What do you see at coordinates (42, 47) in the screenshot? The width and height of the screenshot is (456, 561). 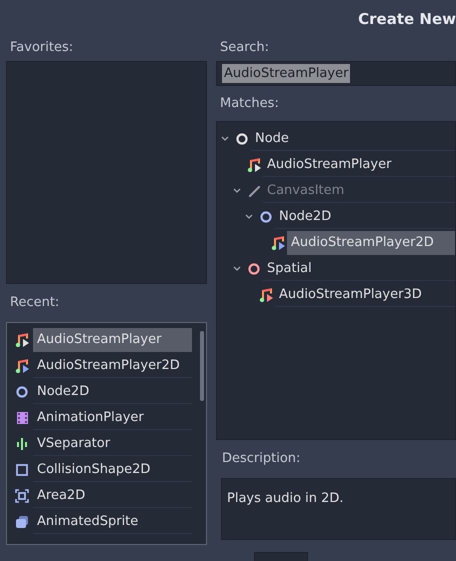 I see `favorites-label: Favorites:` at bounding box center [42, 47].